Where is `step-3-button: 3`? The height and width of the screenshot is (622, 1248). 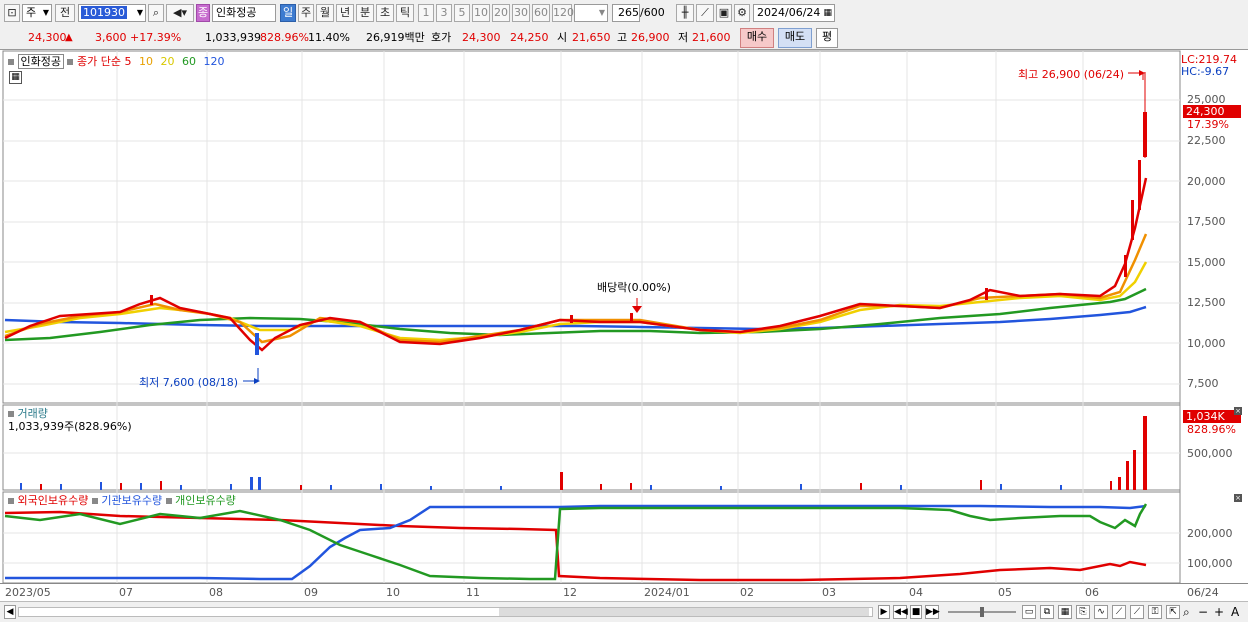
step-3-button: 3 is located at coordinates (444, 13).